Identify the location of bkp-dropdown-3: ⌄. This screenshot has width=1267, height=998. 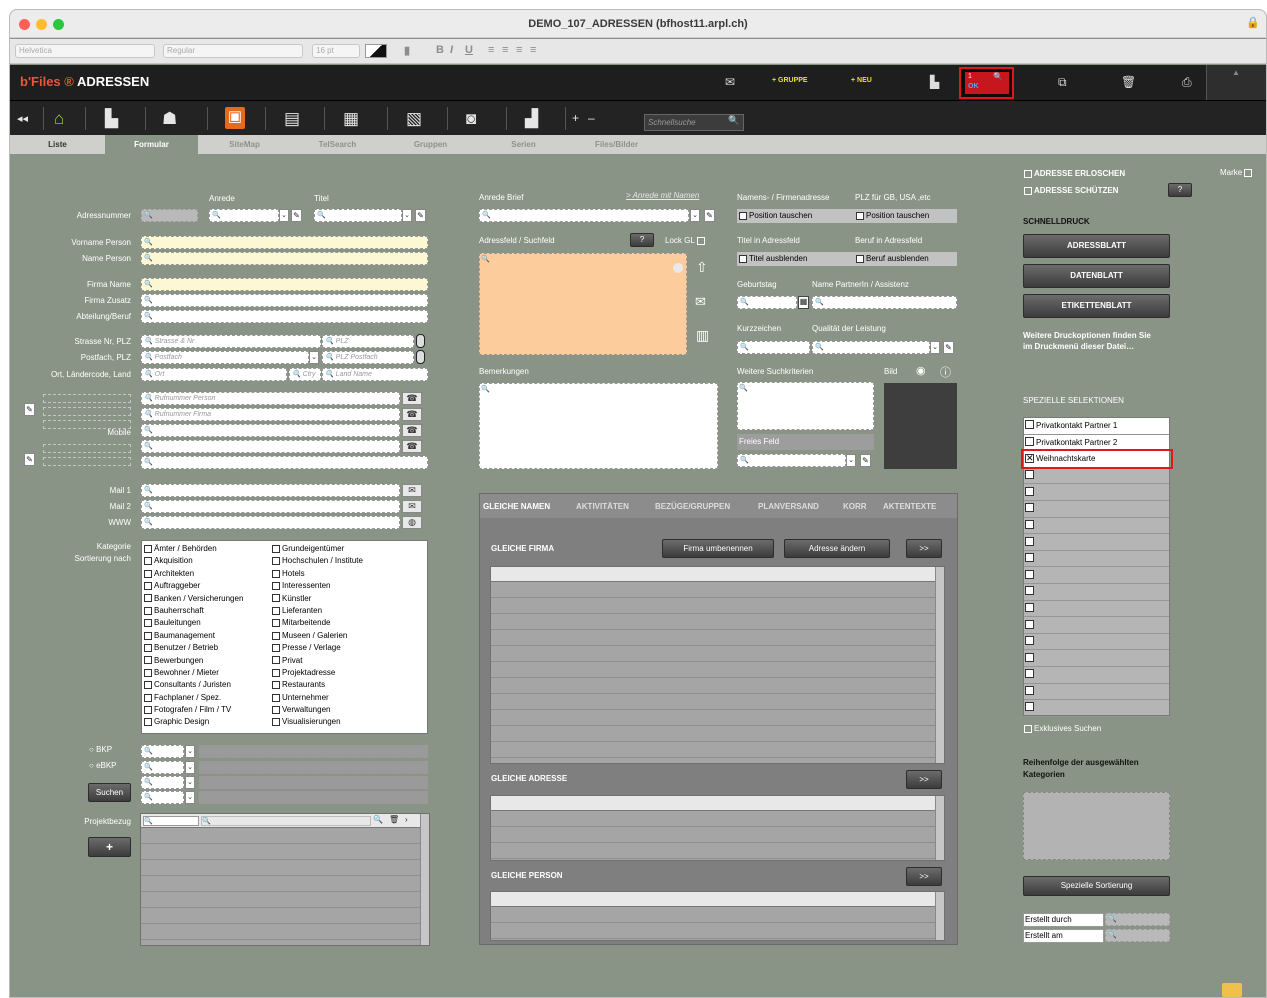
(190, 782).